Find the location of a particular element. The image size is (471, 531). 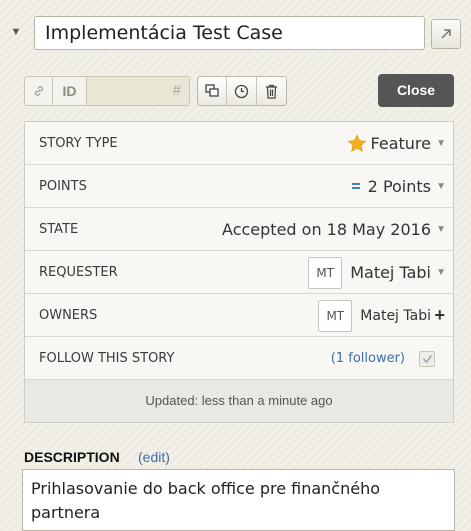

owners-row: OWNERS MT Matej Tabi + is located at coordinates (239, 315).